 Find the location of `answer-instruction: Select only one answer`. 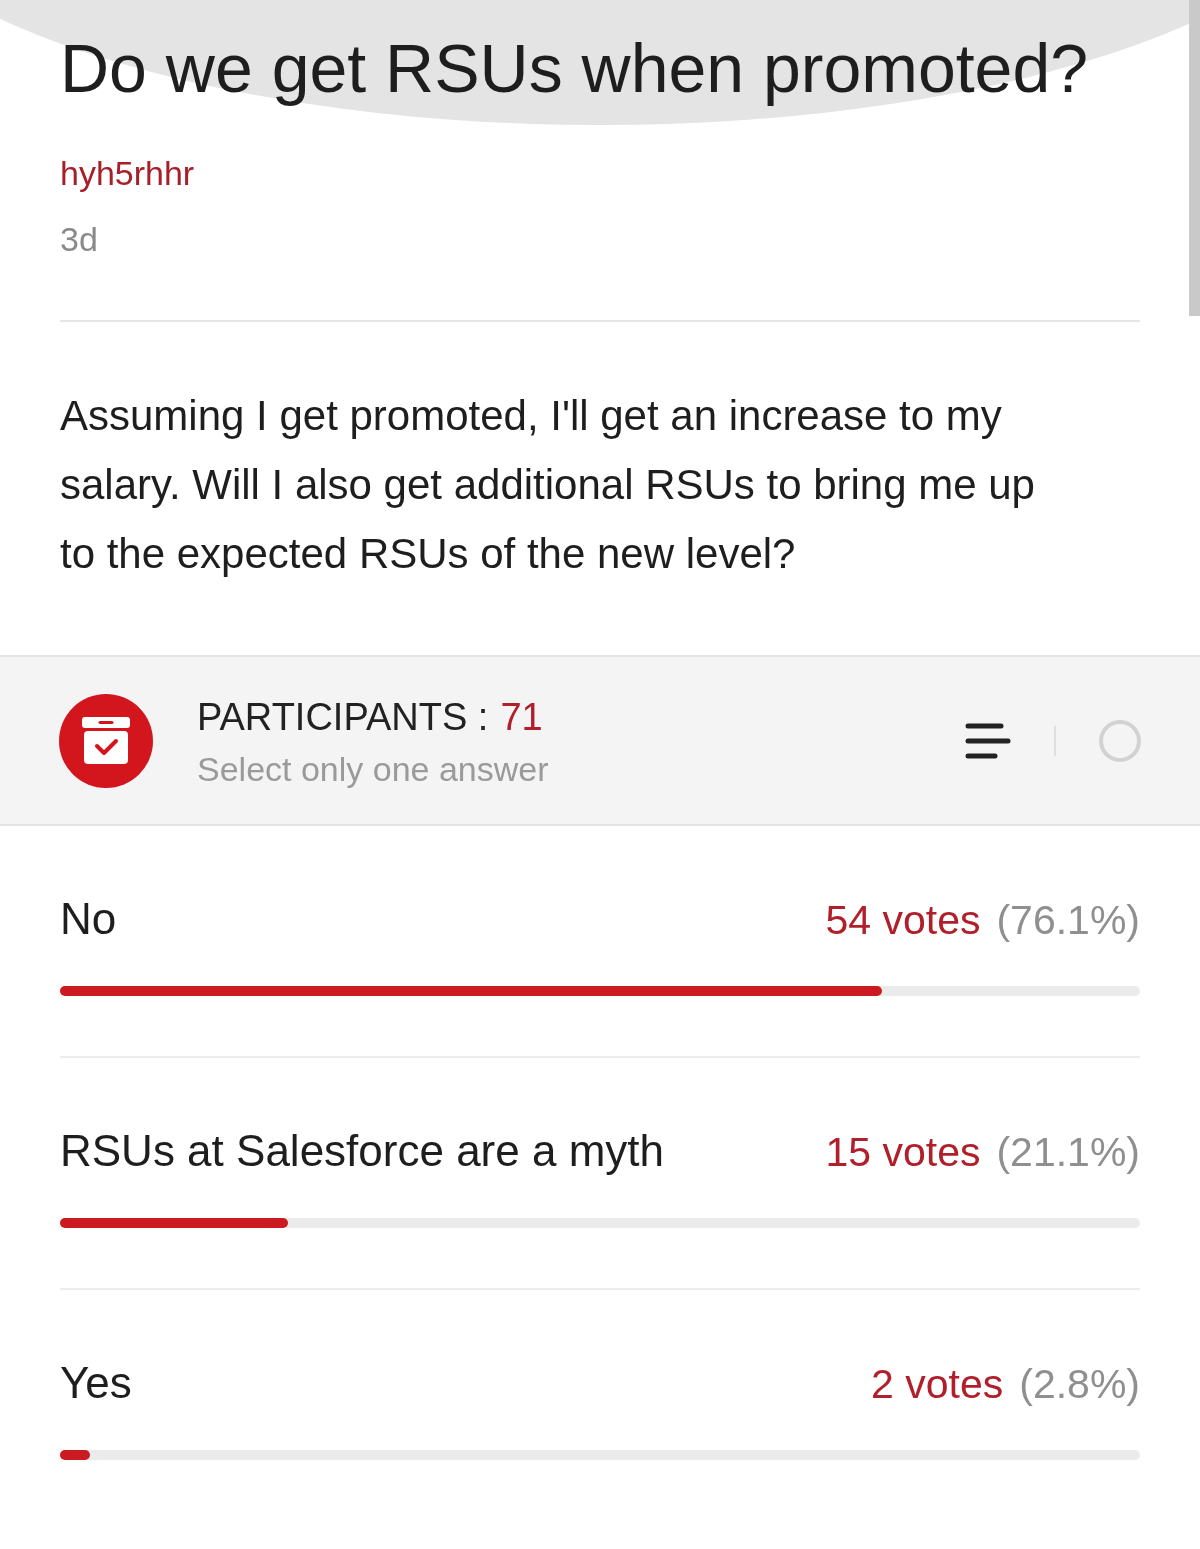

answer-instruction: Select only one answer is located at coordinates (373, 768).